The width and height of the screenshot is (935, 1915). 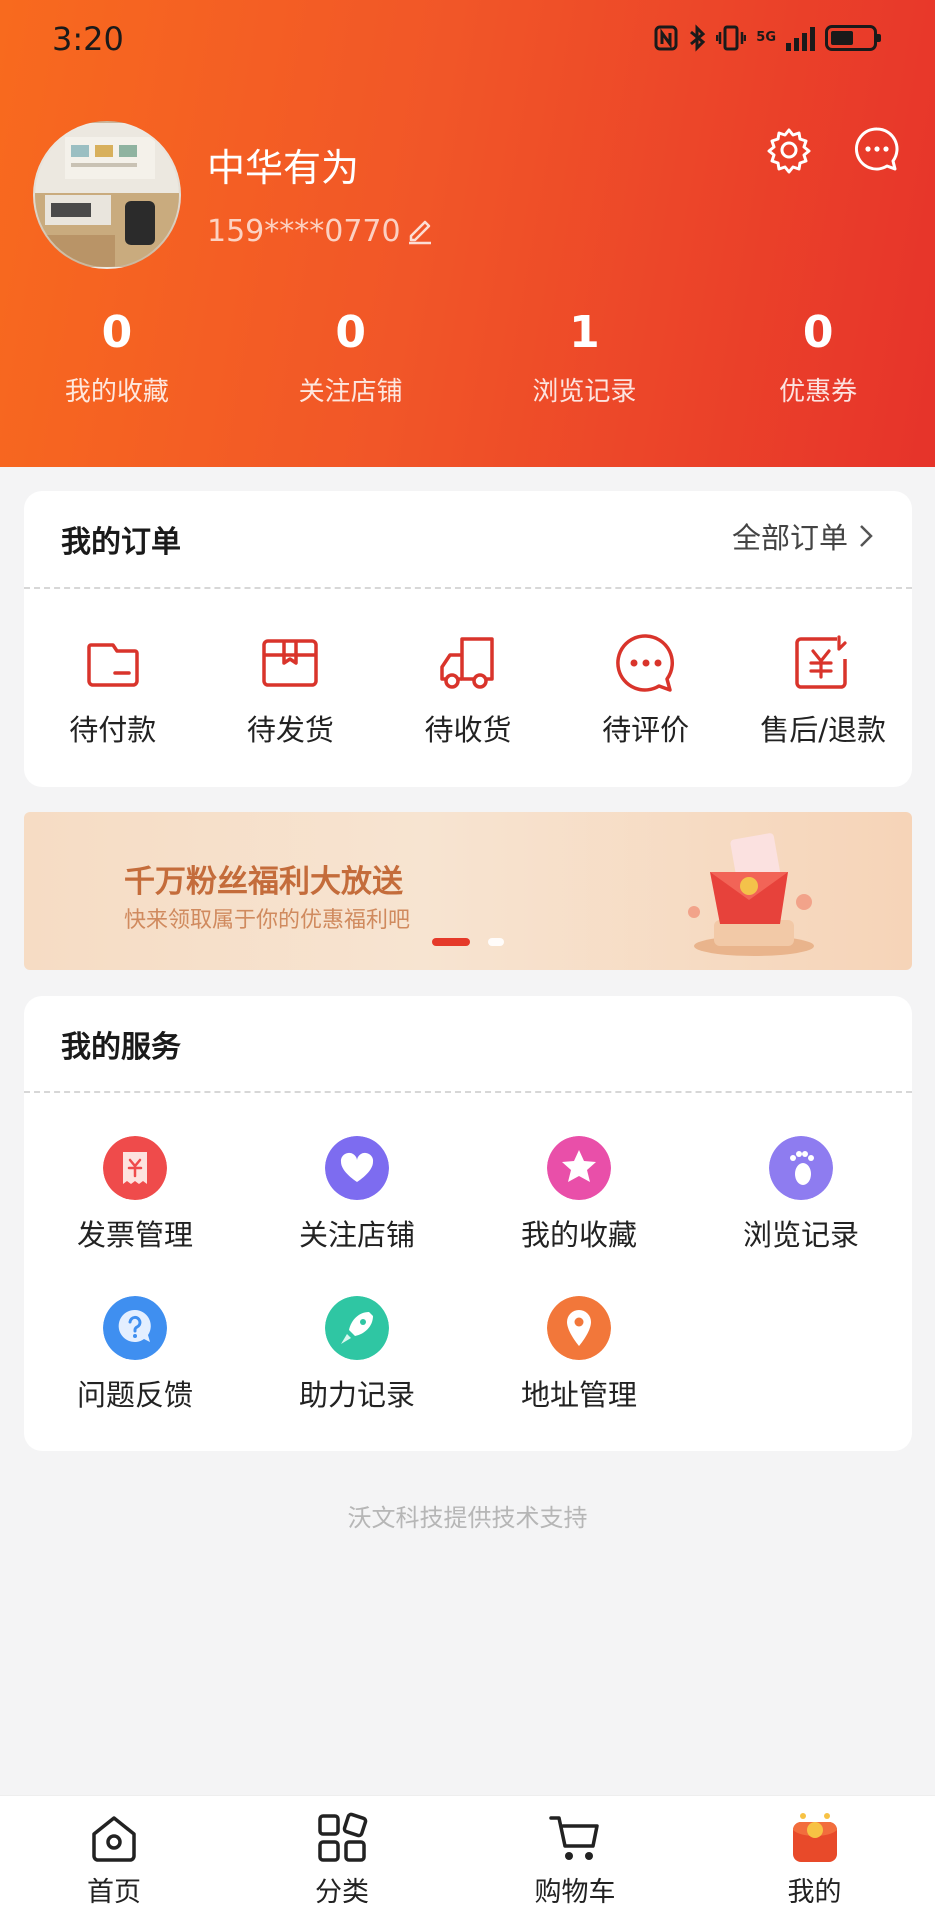 What do you see at coordinates (114, 1892) in the screenshot?
I see `nav-label: 首页` at bounding box center [114, 1892].